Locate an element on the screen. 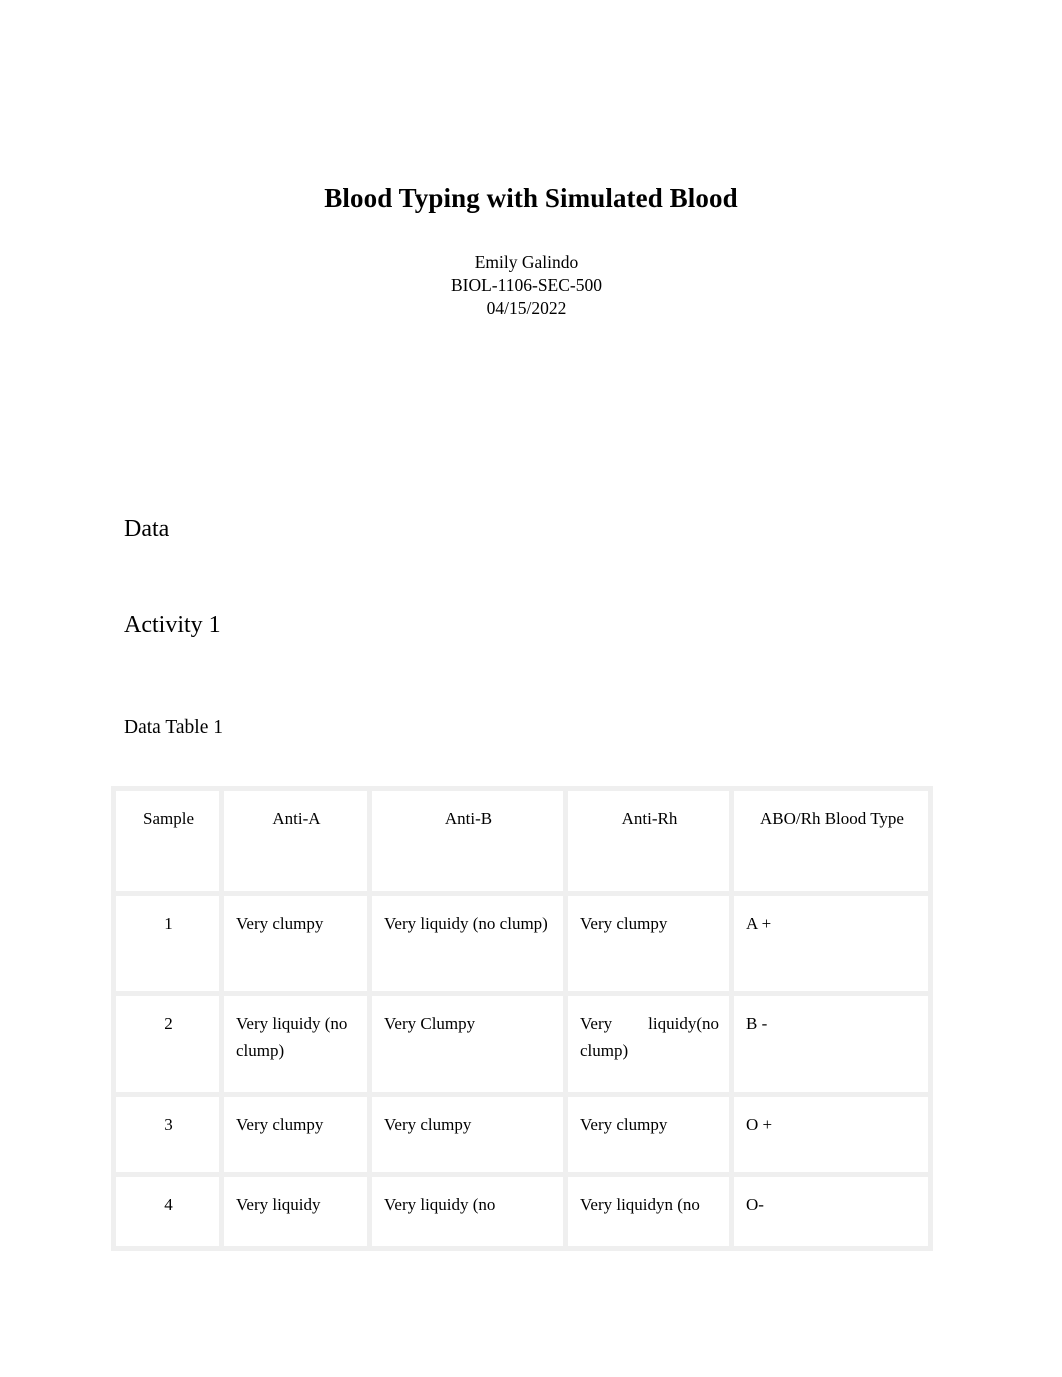  header-label-anti-a: Anti-A is located at coordinates (296, 818).